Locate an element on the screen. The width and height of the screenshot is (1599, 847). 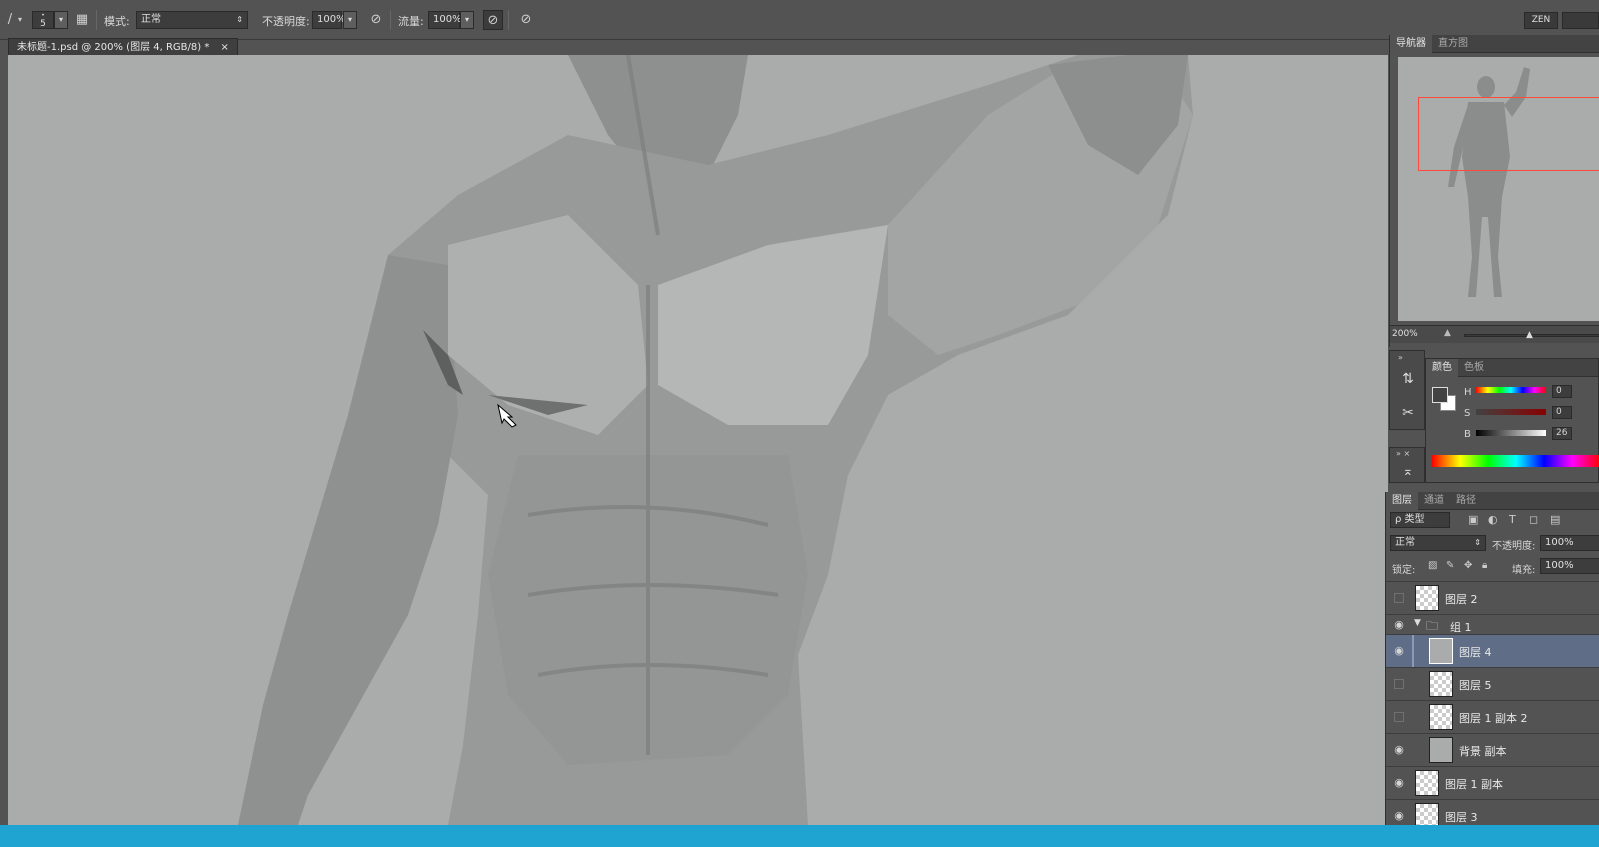
h-label: H is located at coordinates (1468, 392).